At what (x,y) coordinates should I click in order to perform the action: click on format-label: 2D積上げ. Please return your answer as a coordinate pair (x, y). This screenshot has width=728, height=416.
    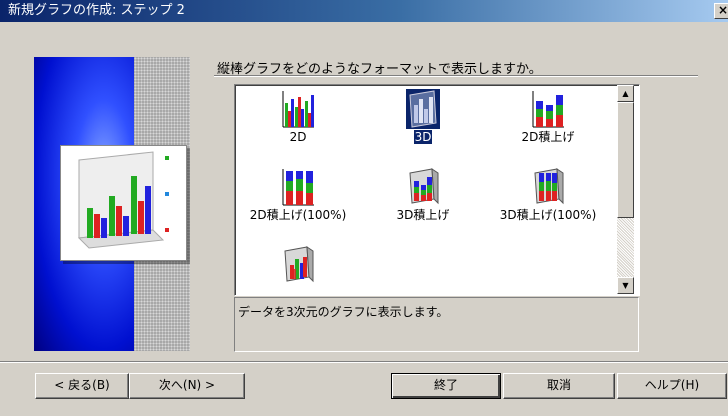
    Looking at the image, I should click on (548, 137).